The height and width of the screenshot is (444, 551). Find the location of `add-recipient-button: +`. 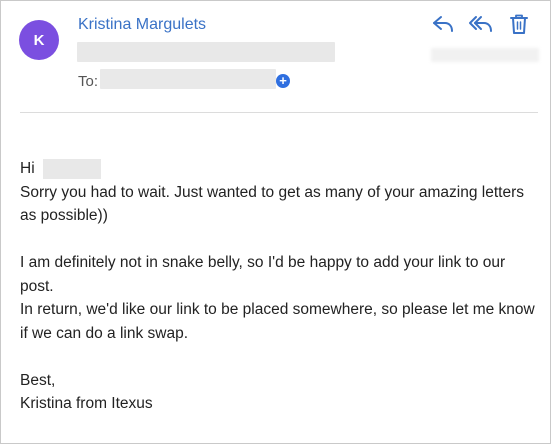

add-recipient-button: + is located at coordinates (283, 81).